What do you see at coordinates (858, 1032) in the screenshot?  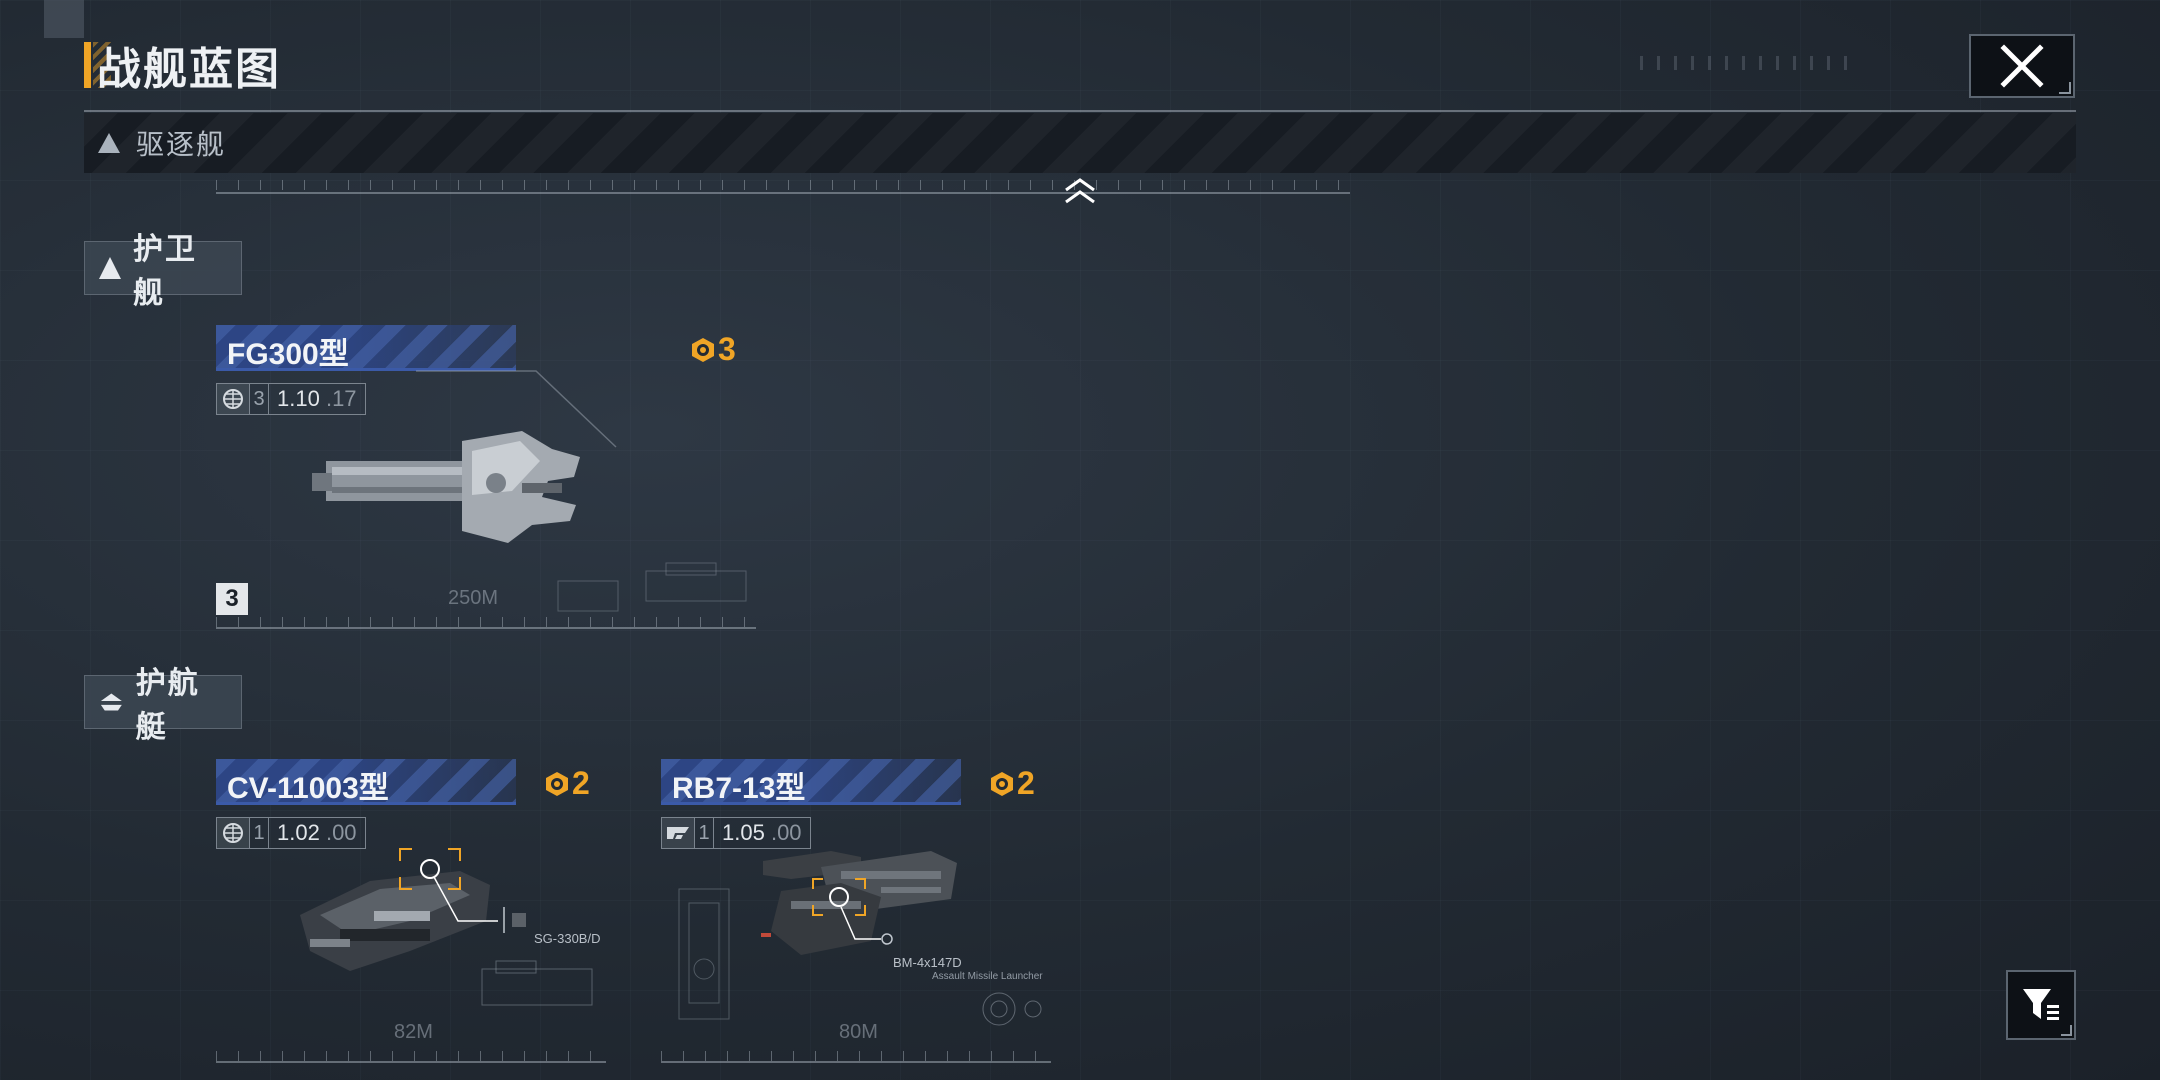 I see `ship-size: 80M` at bounding box center [858, 1032].